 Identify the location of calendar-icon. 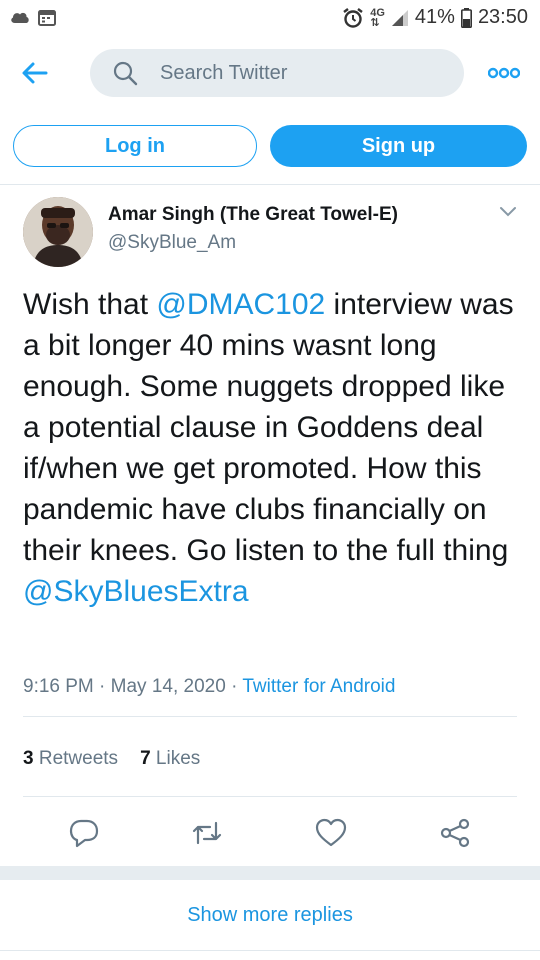
(47, 18).